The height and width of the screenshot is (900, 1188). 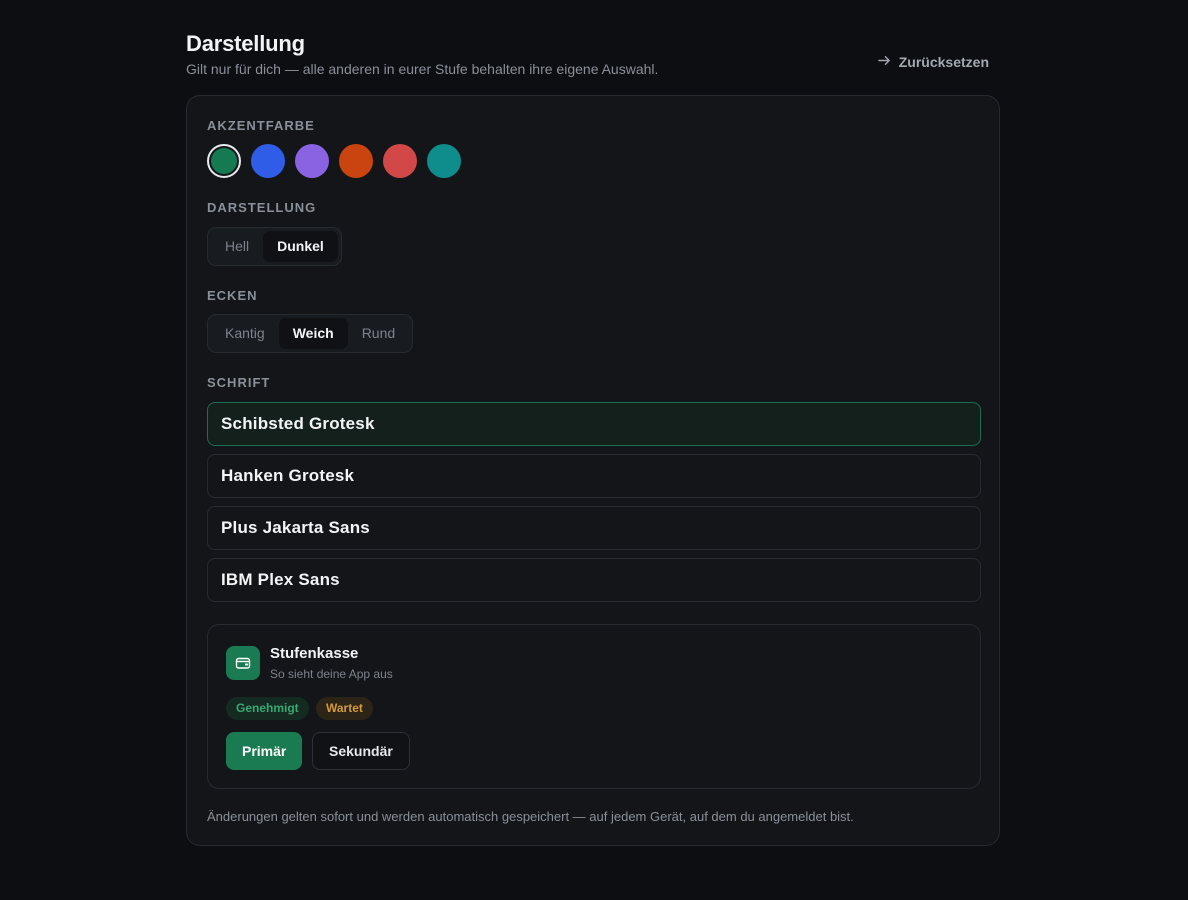 What do you see at coordinates (239, 382) in the screenshot?
I see `font-label: SCHRIFT` at bounding box center [239, 382].